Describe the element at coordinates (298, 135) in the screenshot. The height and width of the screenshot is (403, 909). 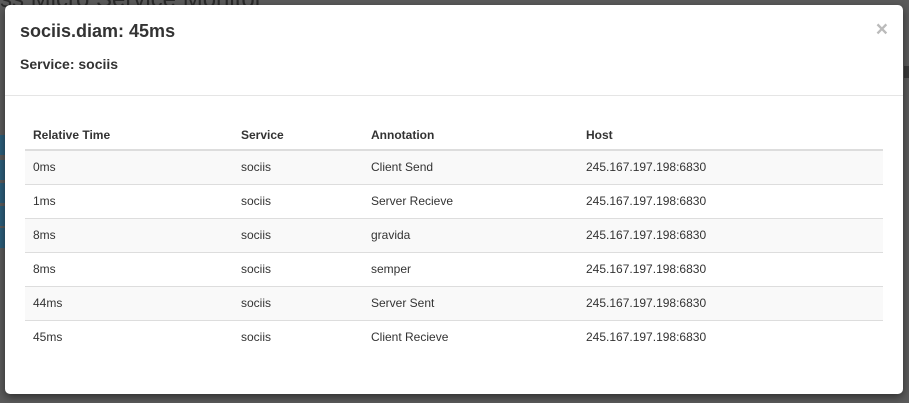
I see `column-header-service: Service` at that location.